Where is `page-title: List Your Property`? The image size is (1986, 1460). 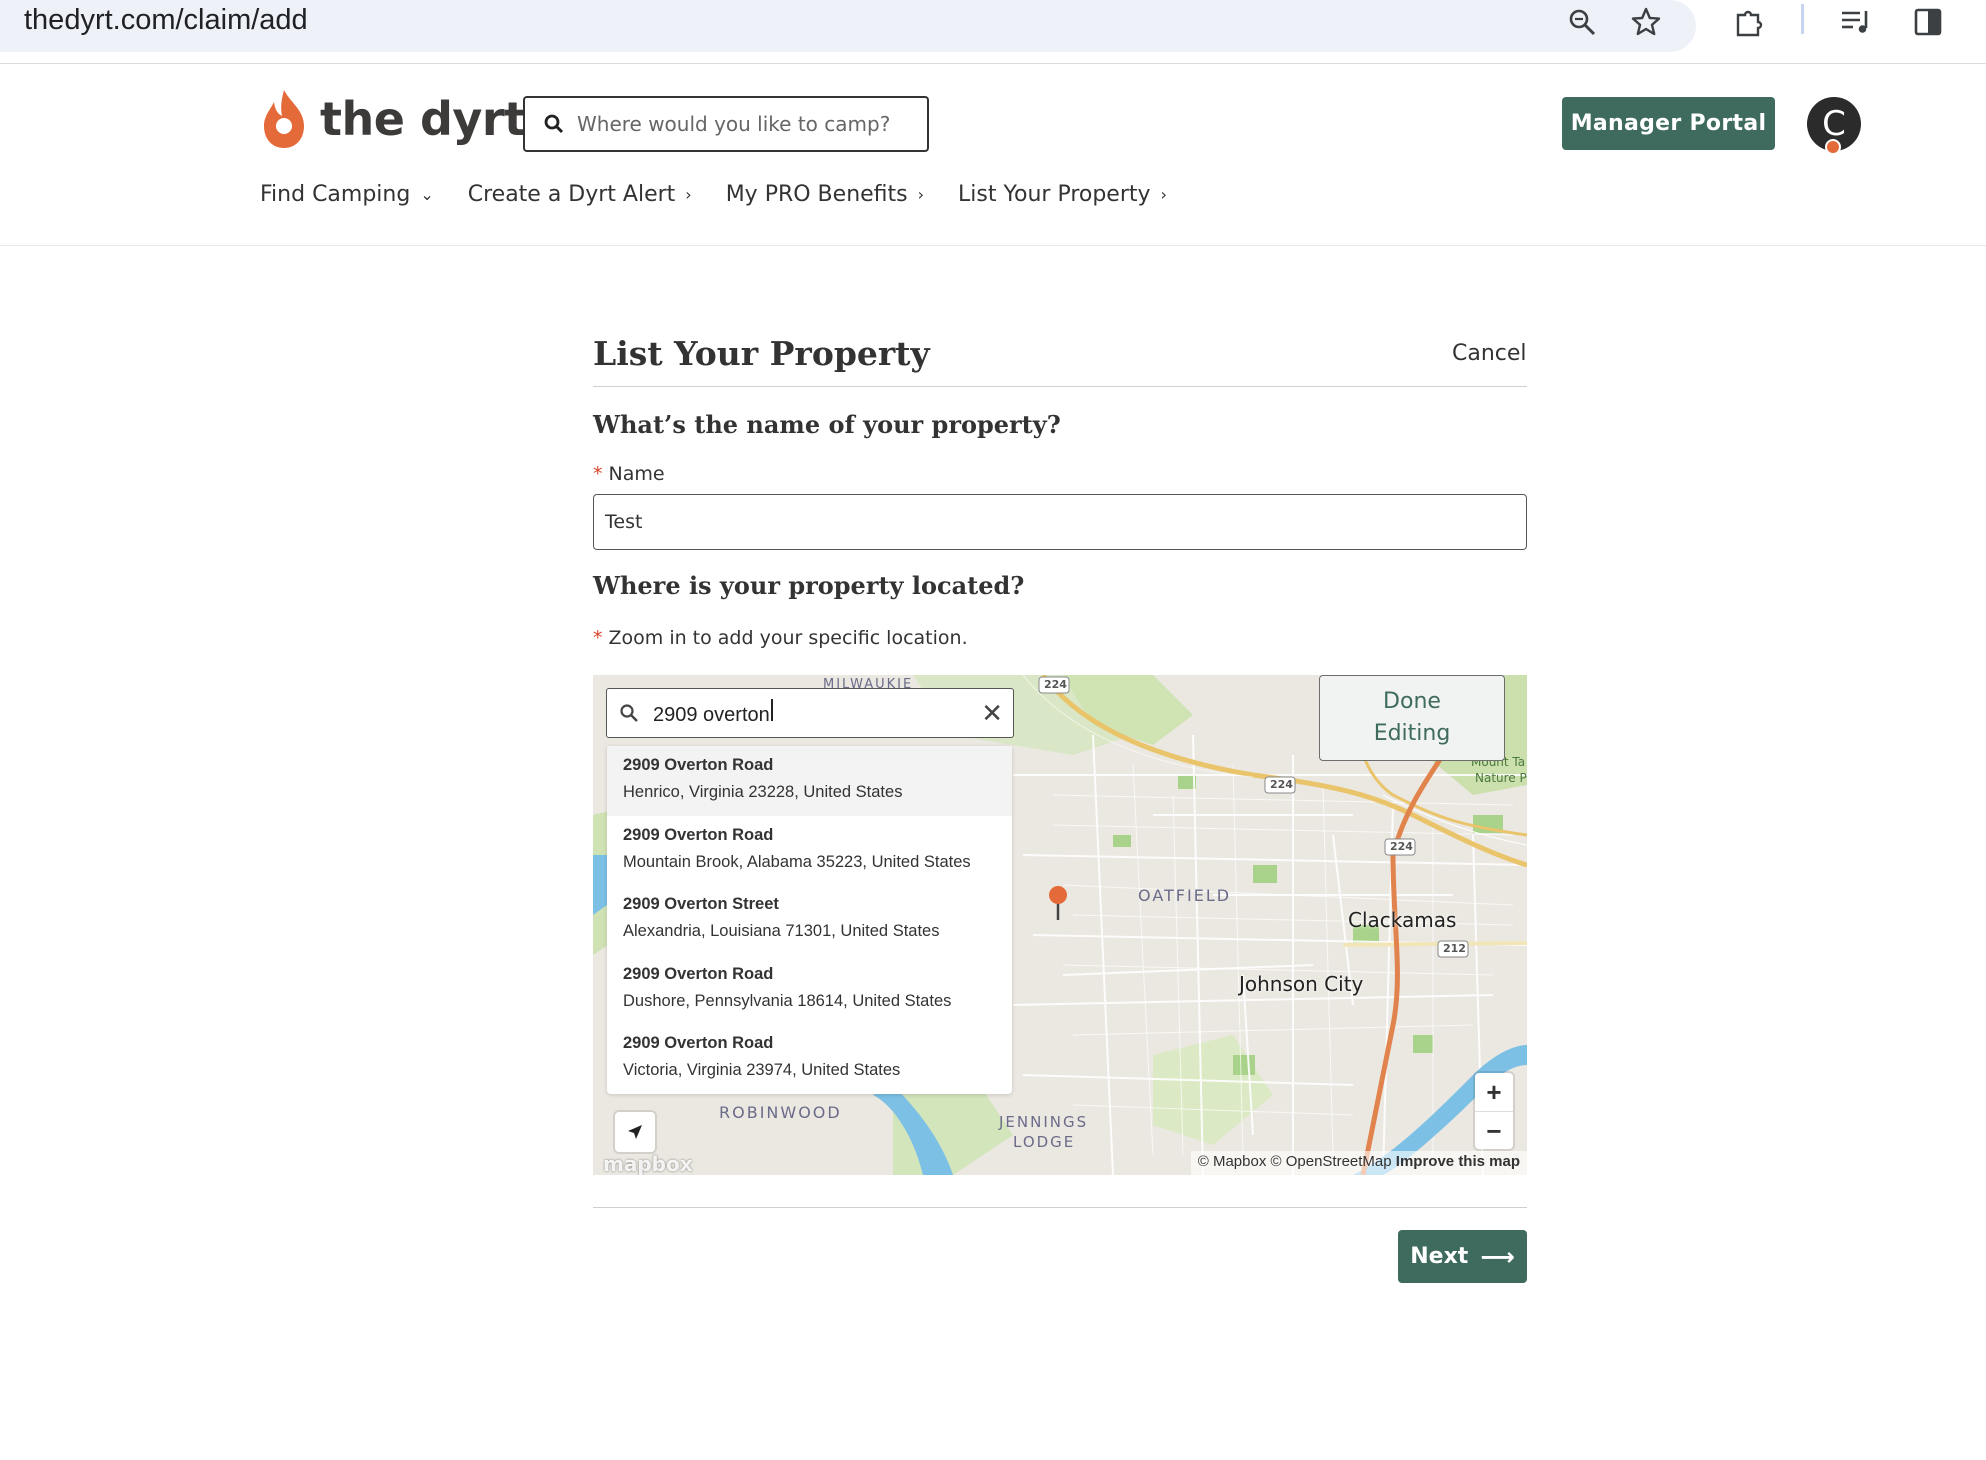 page-title: List Your Property is located at coordinates (761, 353).